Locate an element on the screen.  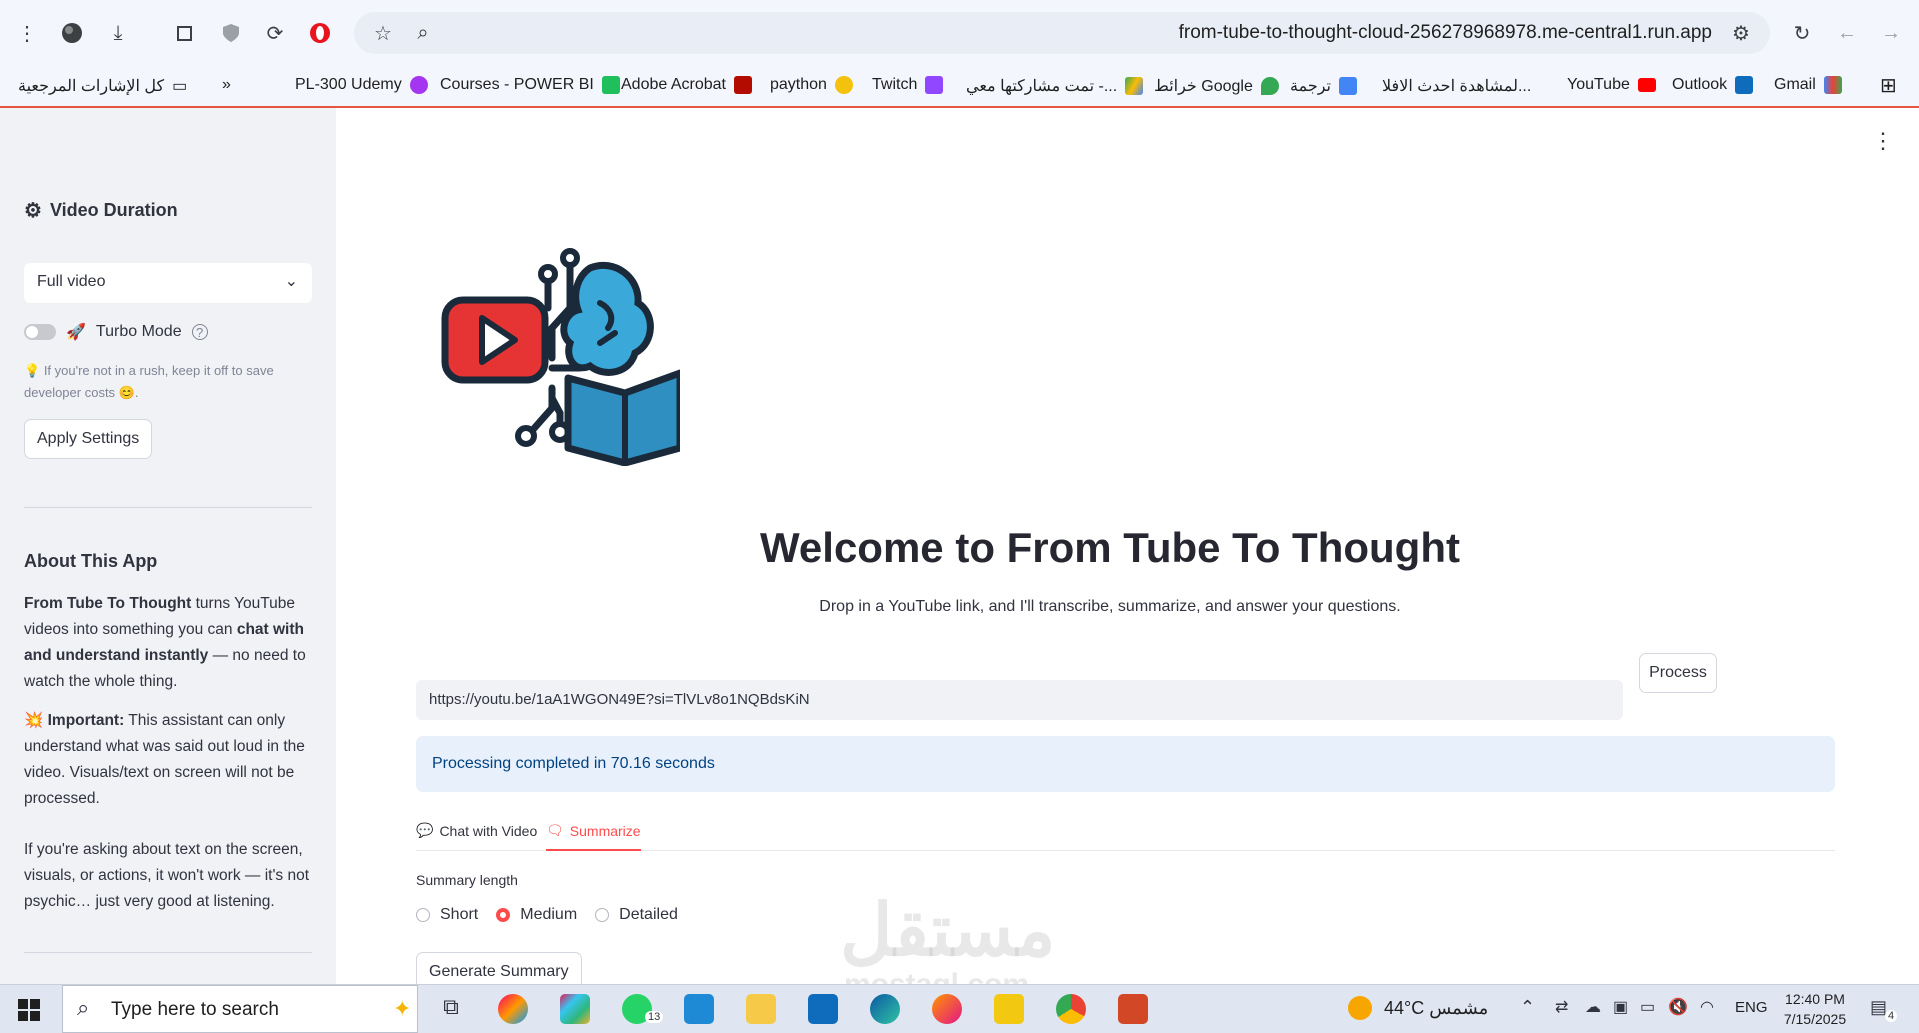
copilot-sparkle-icon: ✦ is located at coordinates (402, 1008).